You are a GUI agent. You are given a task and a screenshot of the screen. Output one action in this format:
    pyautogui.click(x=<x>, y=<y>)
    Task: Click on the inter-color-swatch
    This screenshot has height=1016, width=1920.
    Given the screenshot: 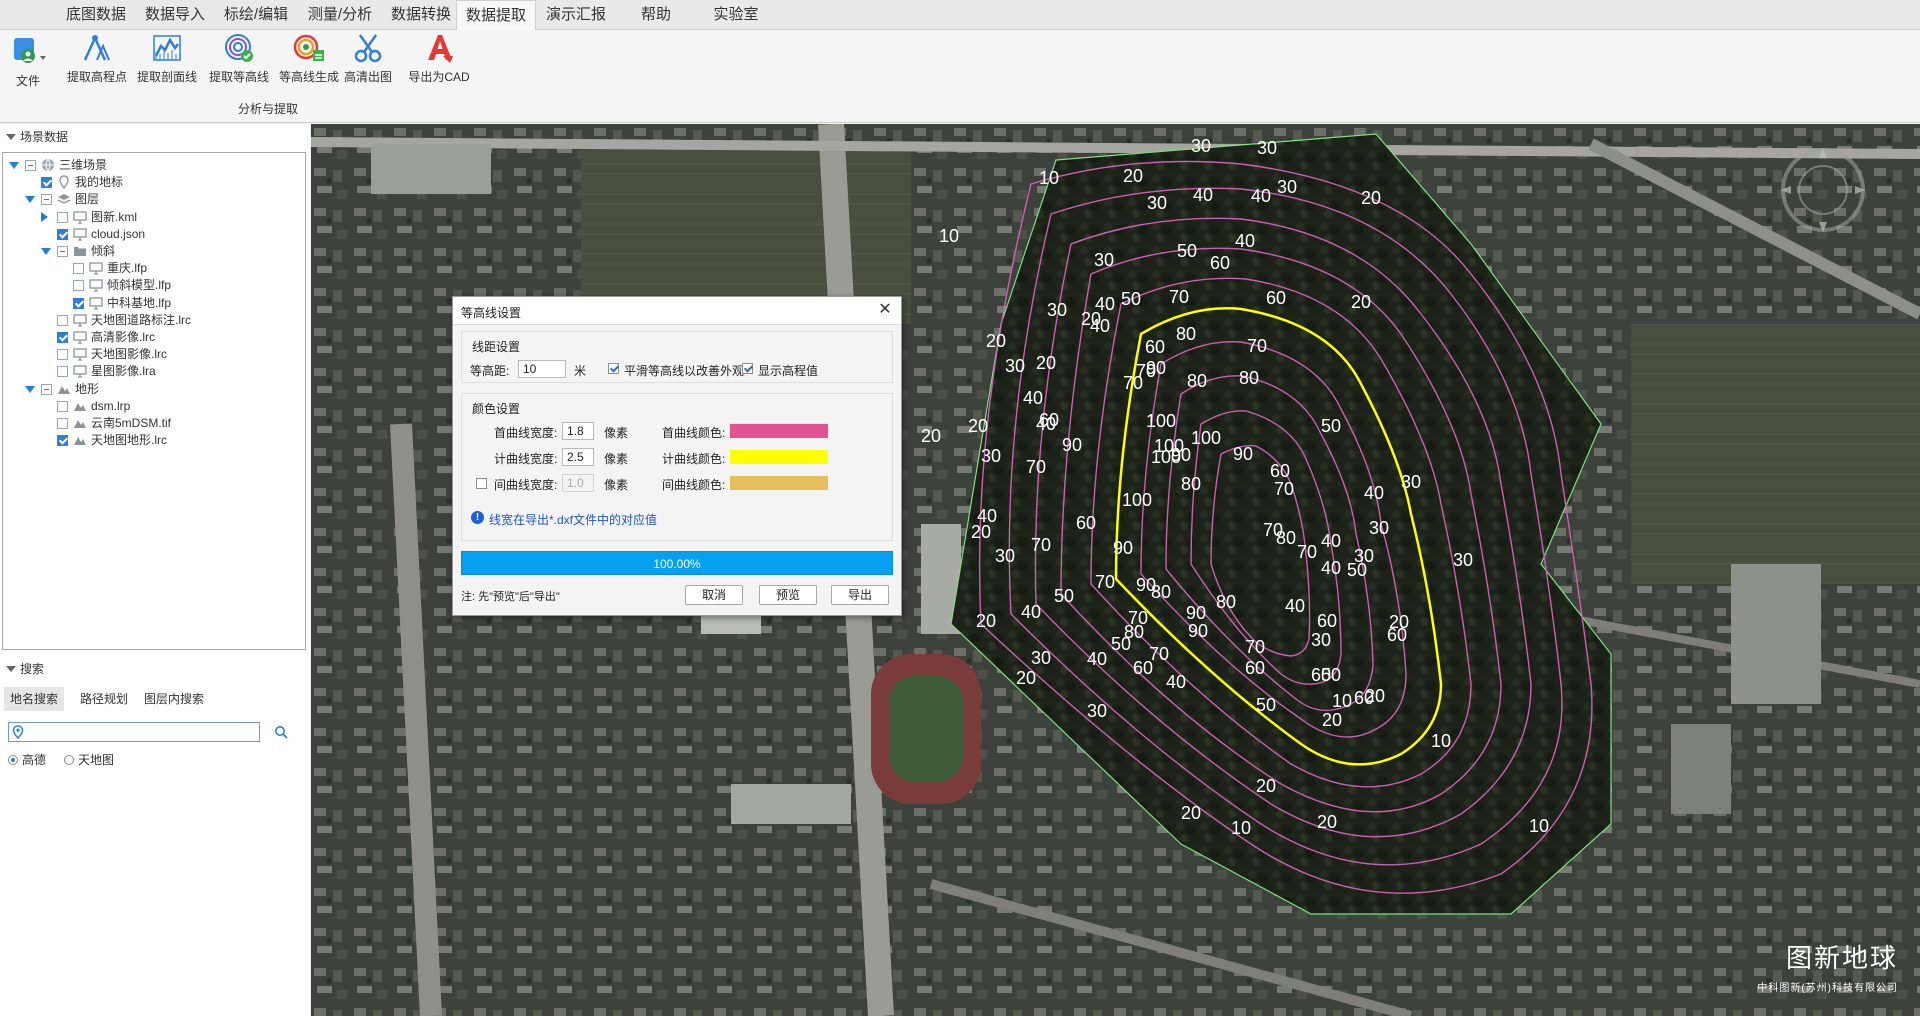 What is the action you would take?
    pyautogui.click(x=779, y=483)
    